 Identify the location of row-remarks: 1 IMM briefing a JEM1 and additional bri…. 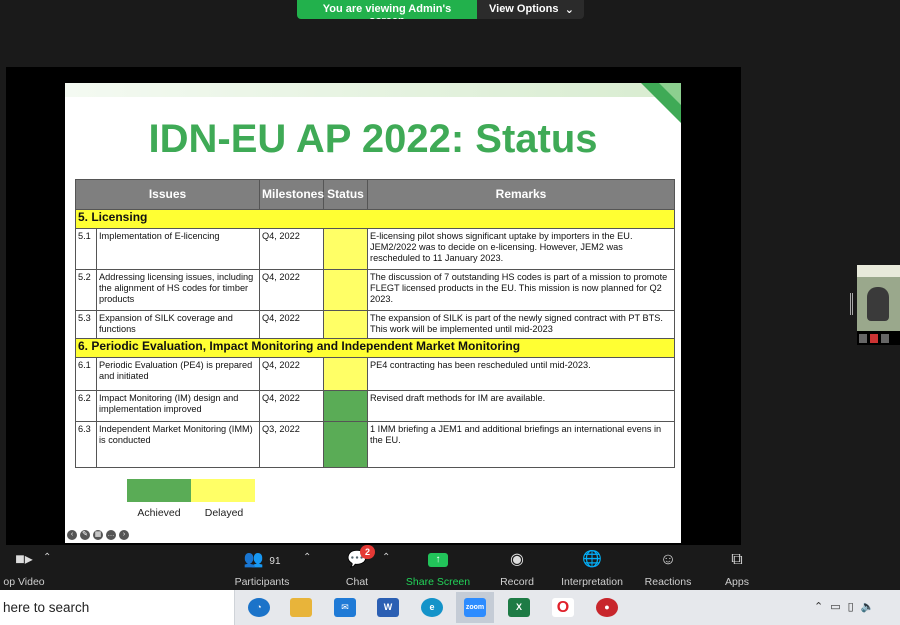
(521, 444).